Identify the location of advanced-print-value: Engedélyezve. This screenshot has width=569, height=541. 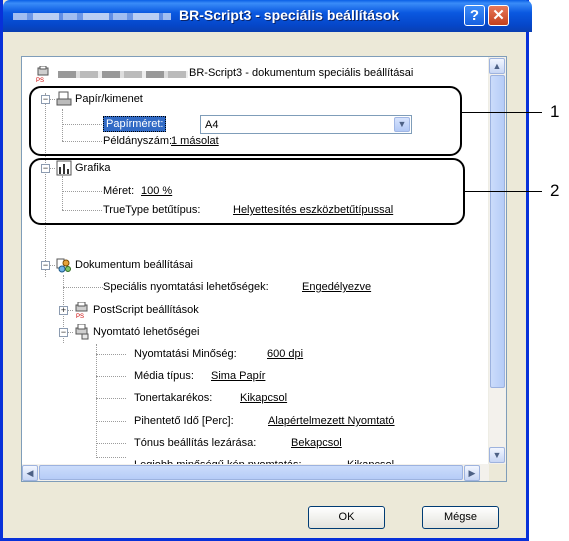
(336, 287).